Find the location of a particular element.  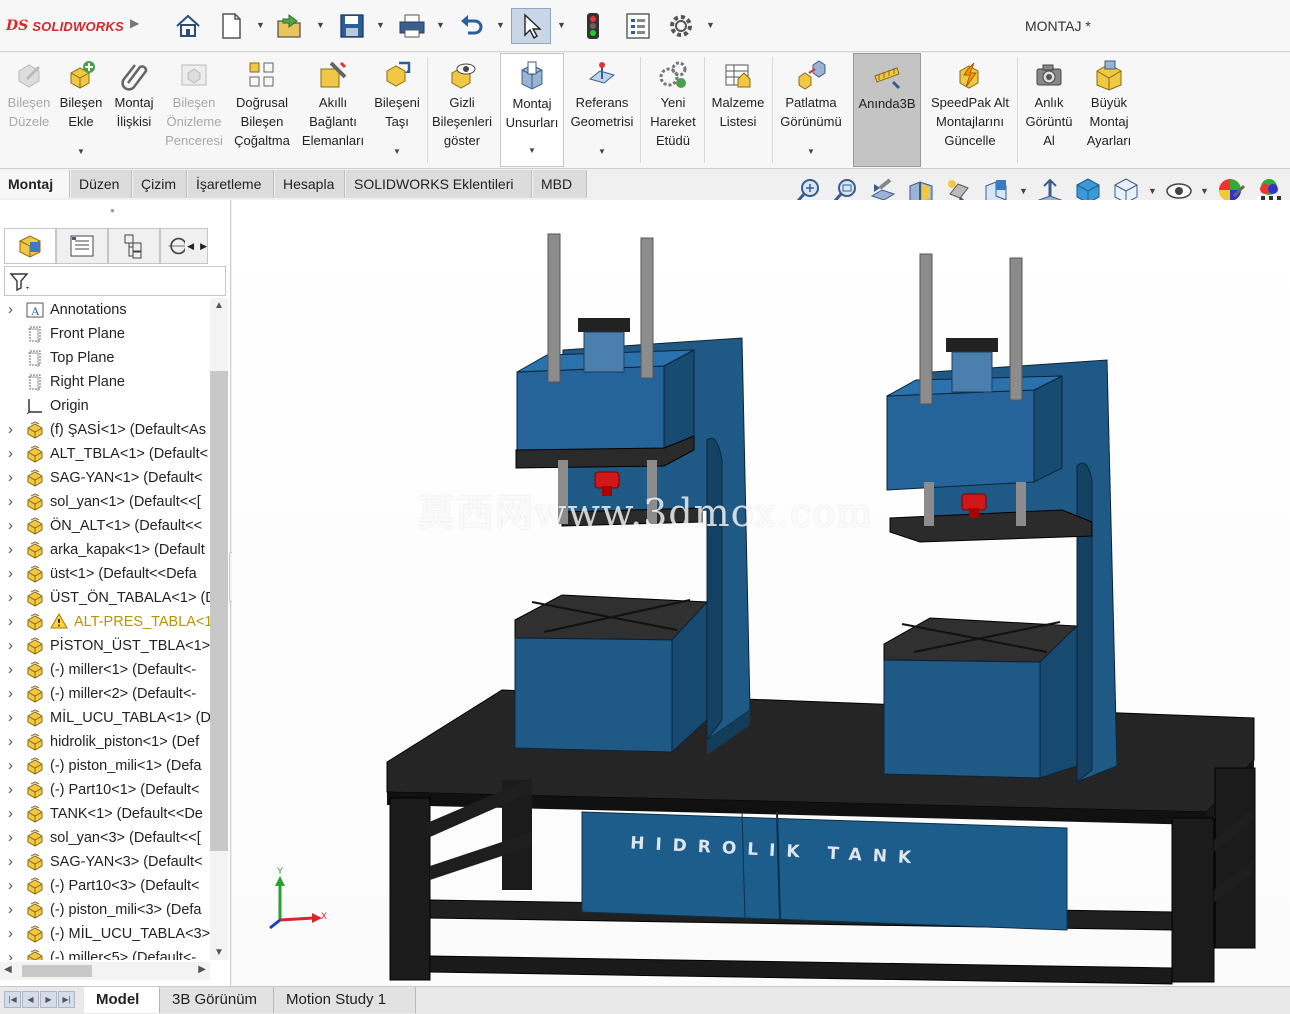

tree-node: › ALT-PRES_TABLA<1 is located at coordinates (105, 622).